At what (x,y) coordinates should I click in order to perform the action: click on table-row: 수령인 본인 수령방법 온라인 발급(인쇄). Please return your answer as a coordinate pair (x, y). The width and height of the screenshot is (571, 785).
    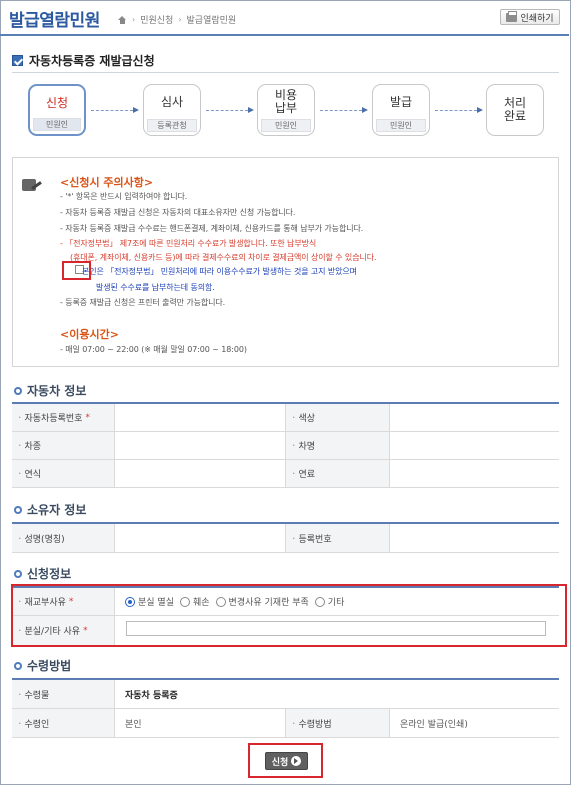
    Looking at the image, I should click on (285, 723).